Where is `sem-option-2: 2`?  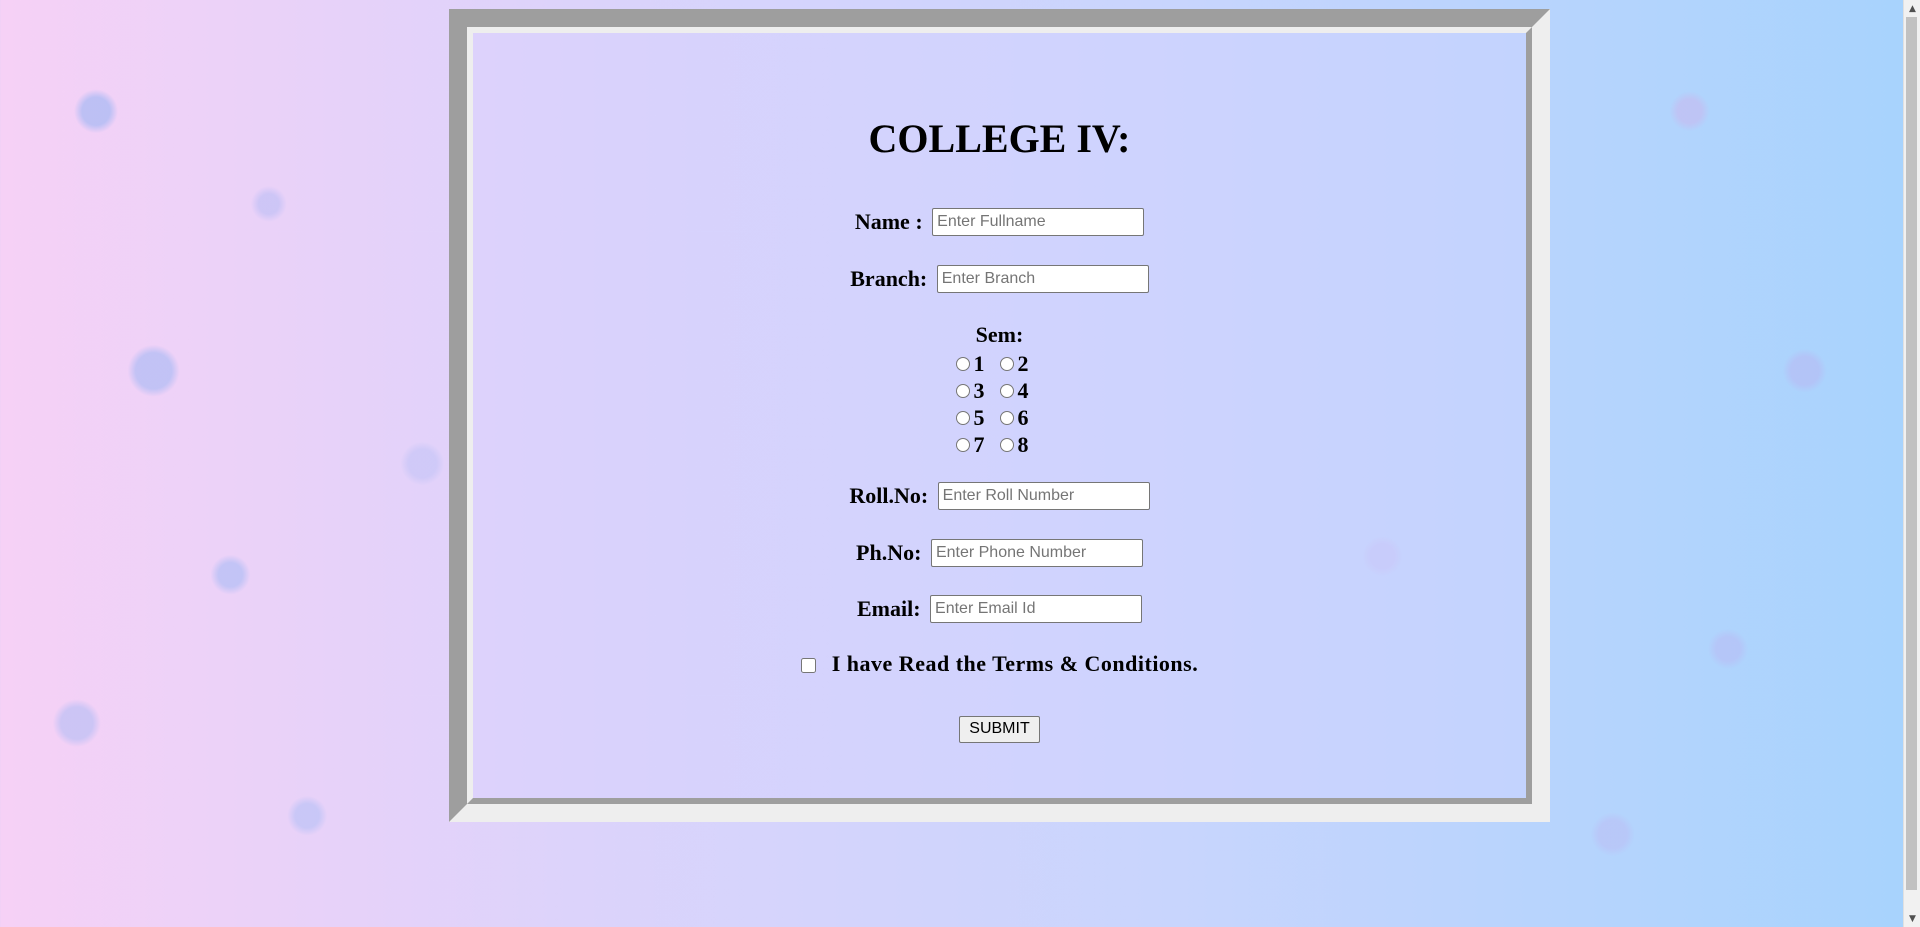 sem-option-2: 2 is located at coordinates (1021, 363).